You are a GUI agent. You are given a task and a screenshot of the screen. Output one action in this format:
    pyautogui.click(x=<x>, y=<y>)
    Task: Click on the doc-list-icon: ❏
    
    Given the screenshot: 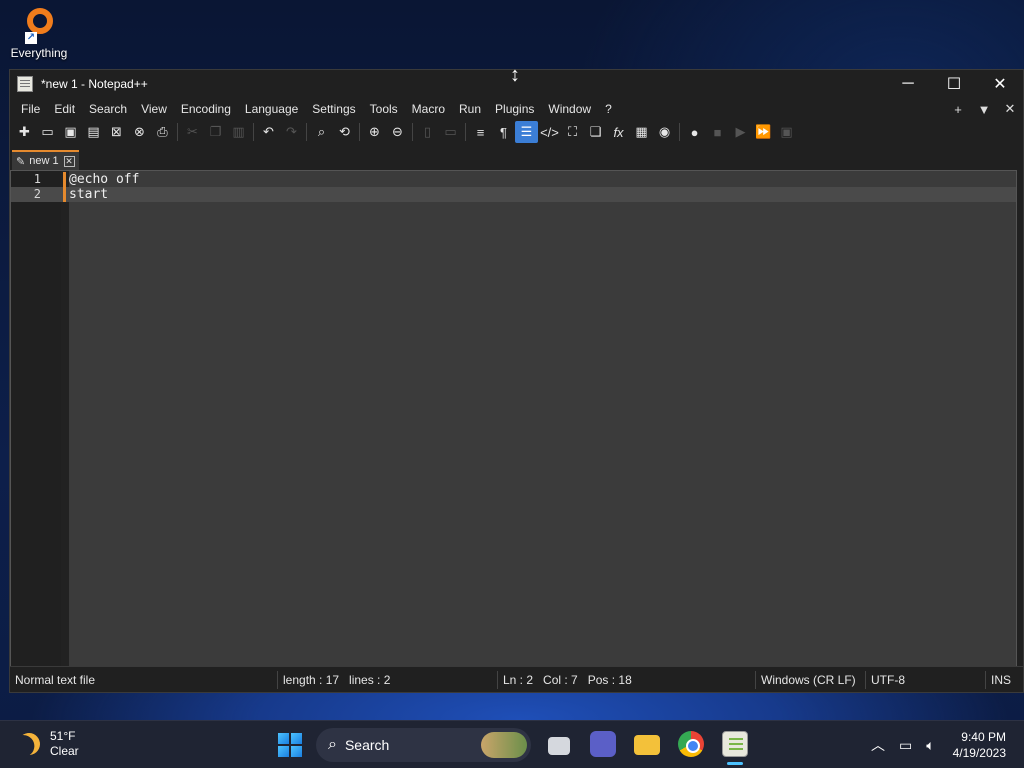 What is the action you would take?
    pyautogui.click(x=595, y=132)
    